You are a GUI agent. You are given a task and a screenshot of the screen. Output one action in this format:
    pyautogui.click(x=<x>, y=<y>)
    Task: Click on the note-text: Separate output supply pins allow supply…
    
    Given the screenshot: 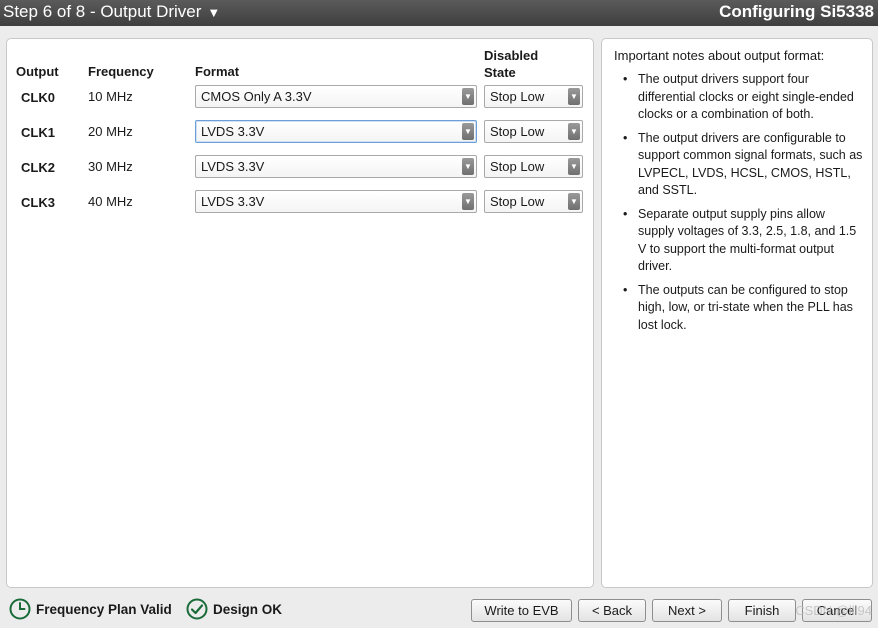 What is the action you would take?
    pyautogui.click(x=747, y=240)
    